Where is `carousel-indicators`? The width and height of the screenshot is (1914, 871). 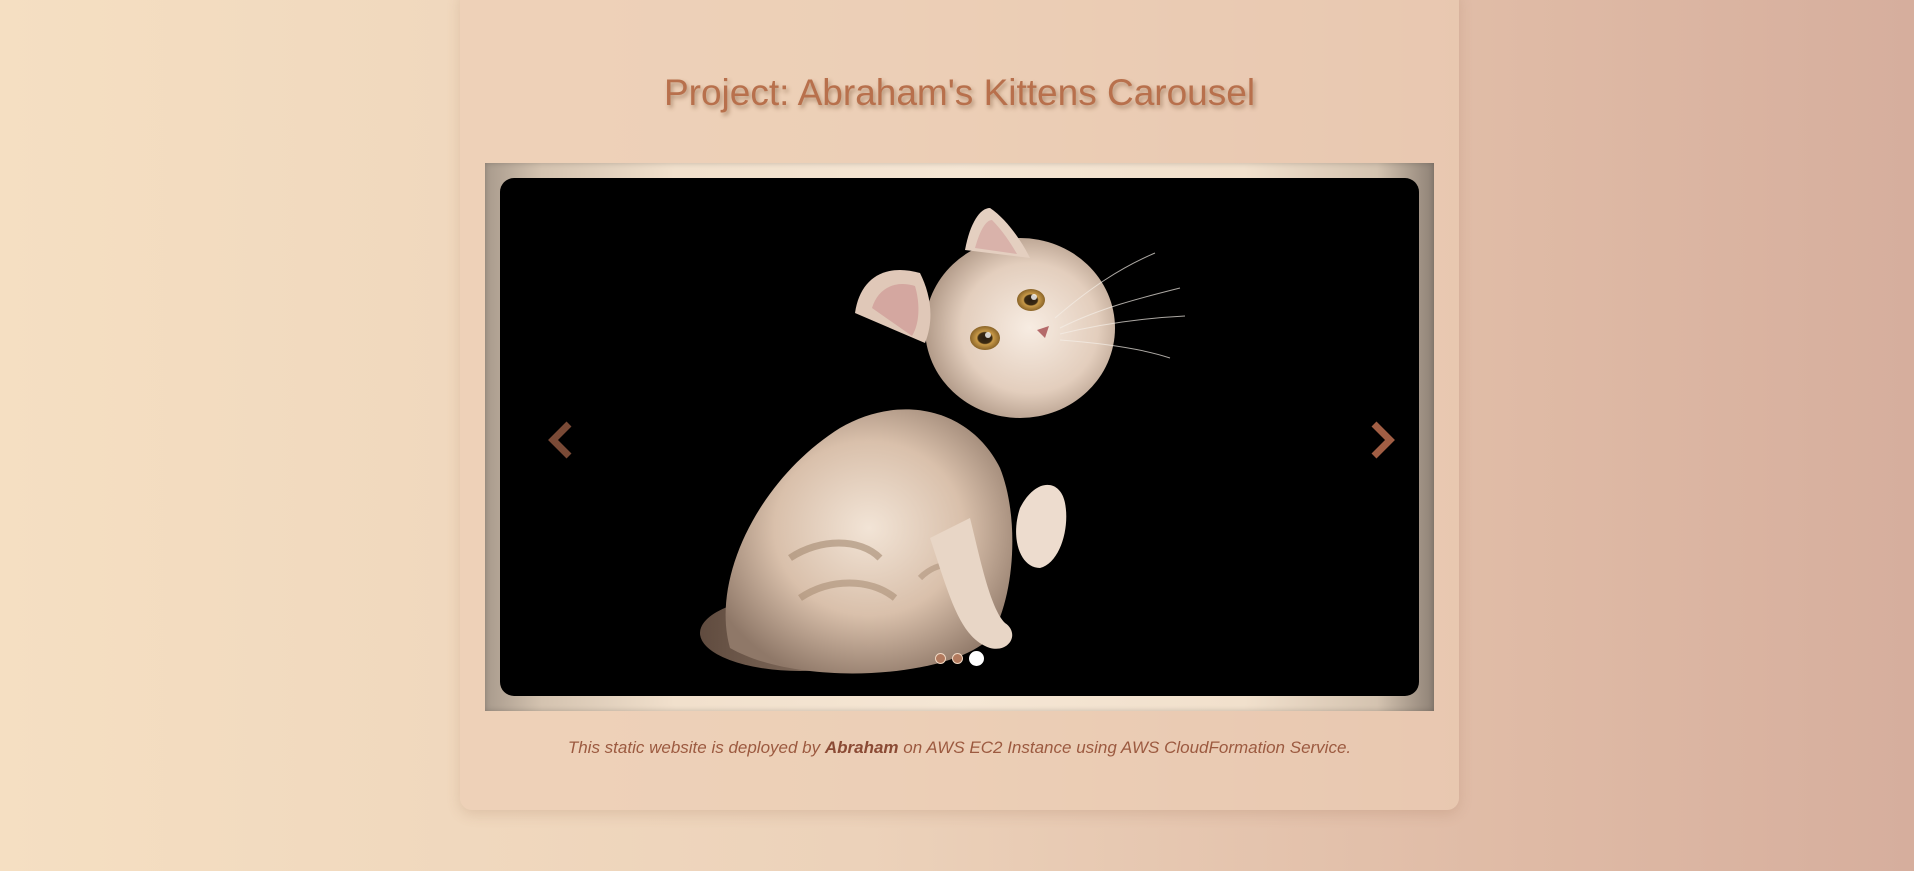
carousel-indicators is located at coordinates (959, 658).